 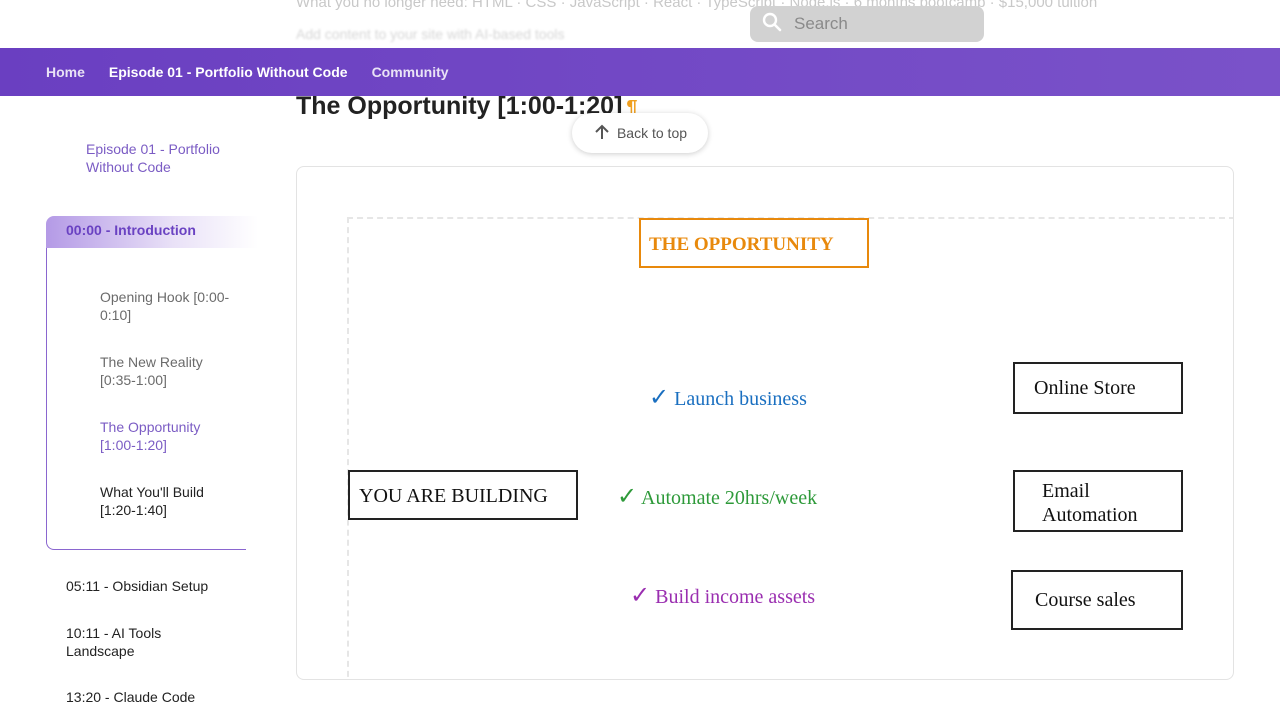 I want to click on diagram-title-box: THE OPPORTUNITY, so click(x=754, y=243).